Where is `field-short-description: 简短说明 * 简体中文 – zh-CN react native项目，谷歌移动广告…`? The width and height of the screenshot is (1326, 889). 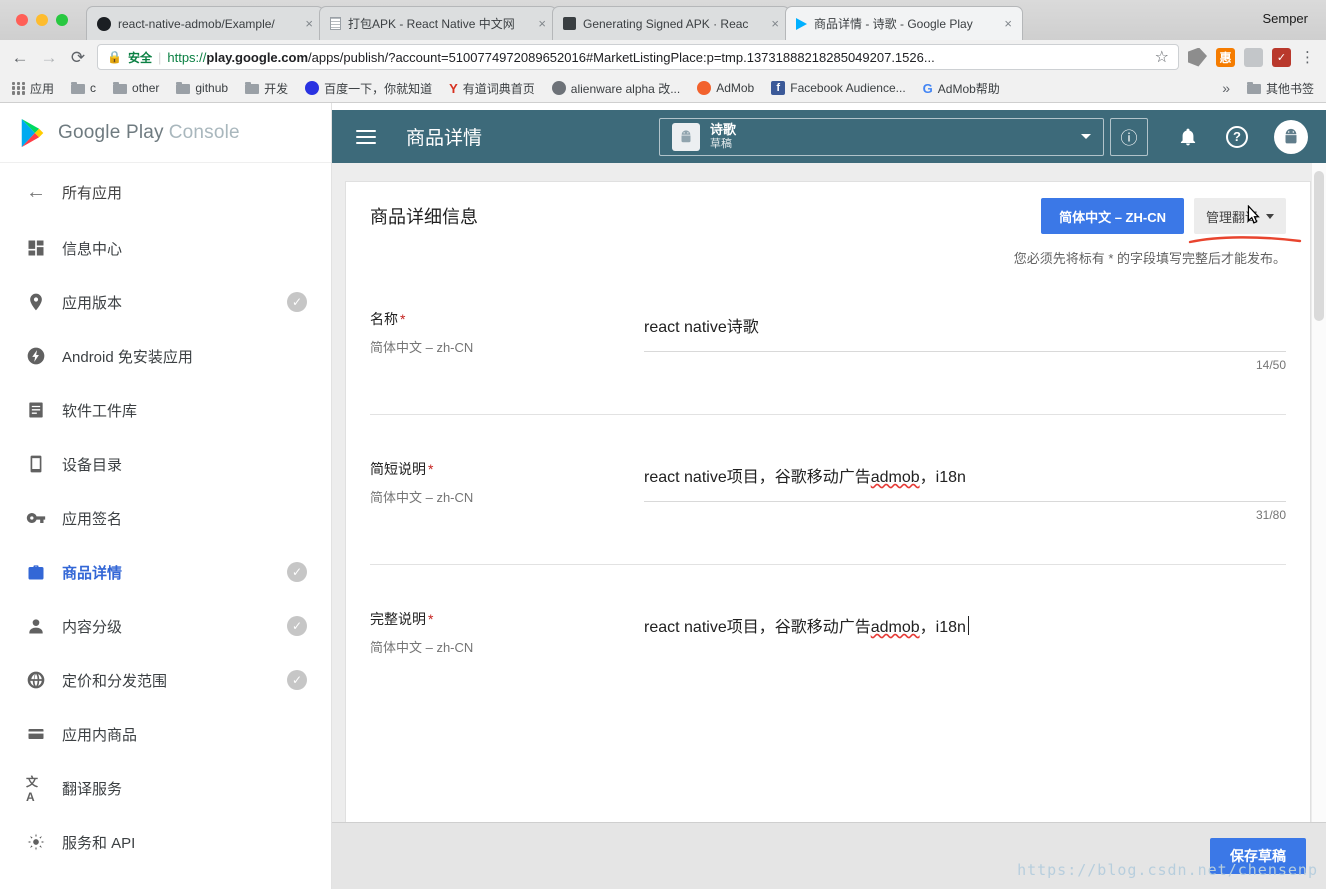 field-short-description: 简短说明 * 简体中文 – zh-CN react native项目，谷歌移动广告… is located at coordinates (828, 490).